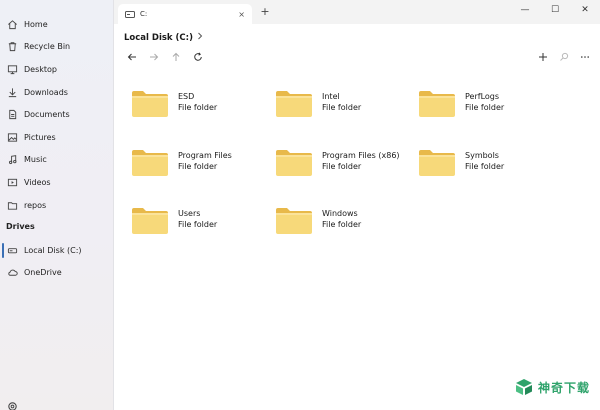 The image size is (600, 410). I want to click on sidebar-item-desktop: Desktop, so click(57, 69).